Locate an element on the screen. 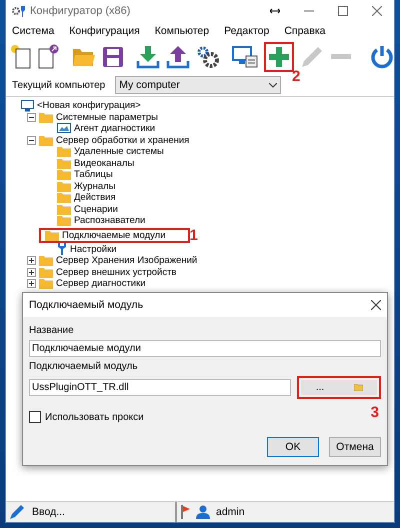  annotation-number: 2 is located at coordinates (296, 76).